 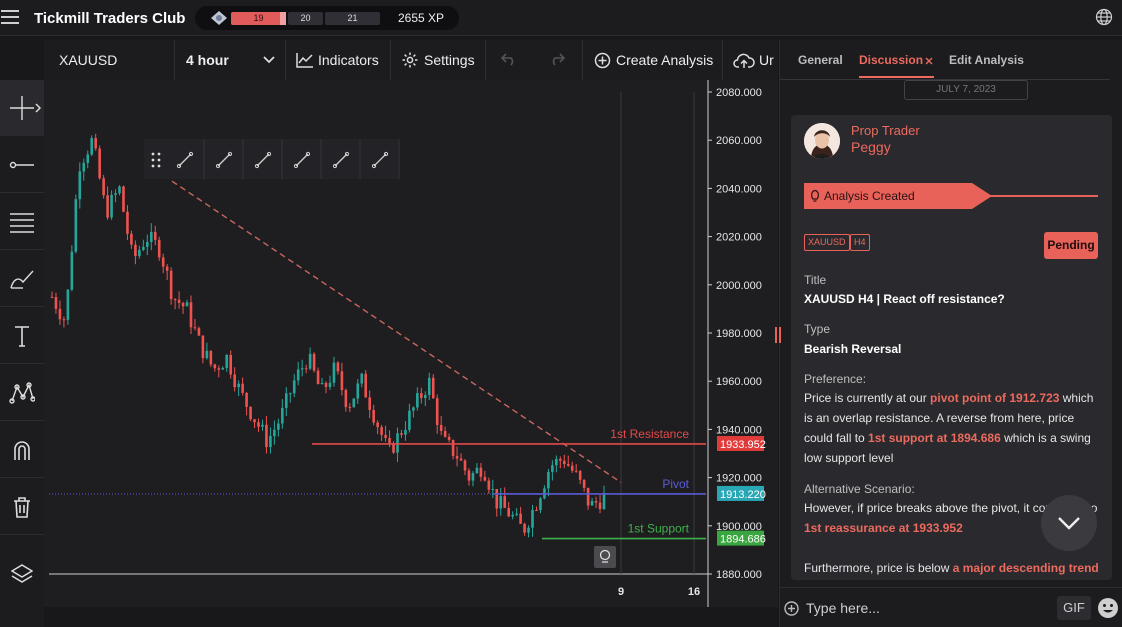 What do you see at coordinates (653, 60) in the screenshot?
I see `create-analysis-button: Create Analysis` at bounding box center [653, 60].